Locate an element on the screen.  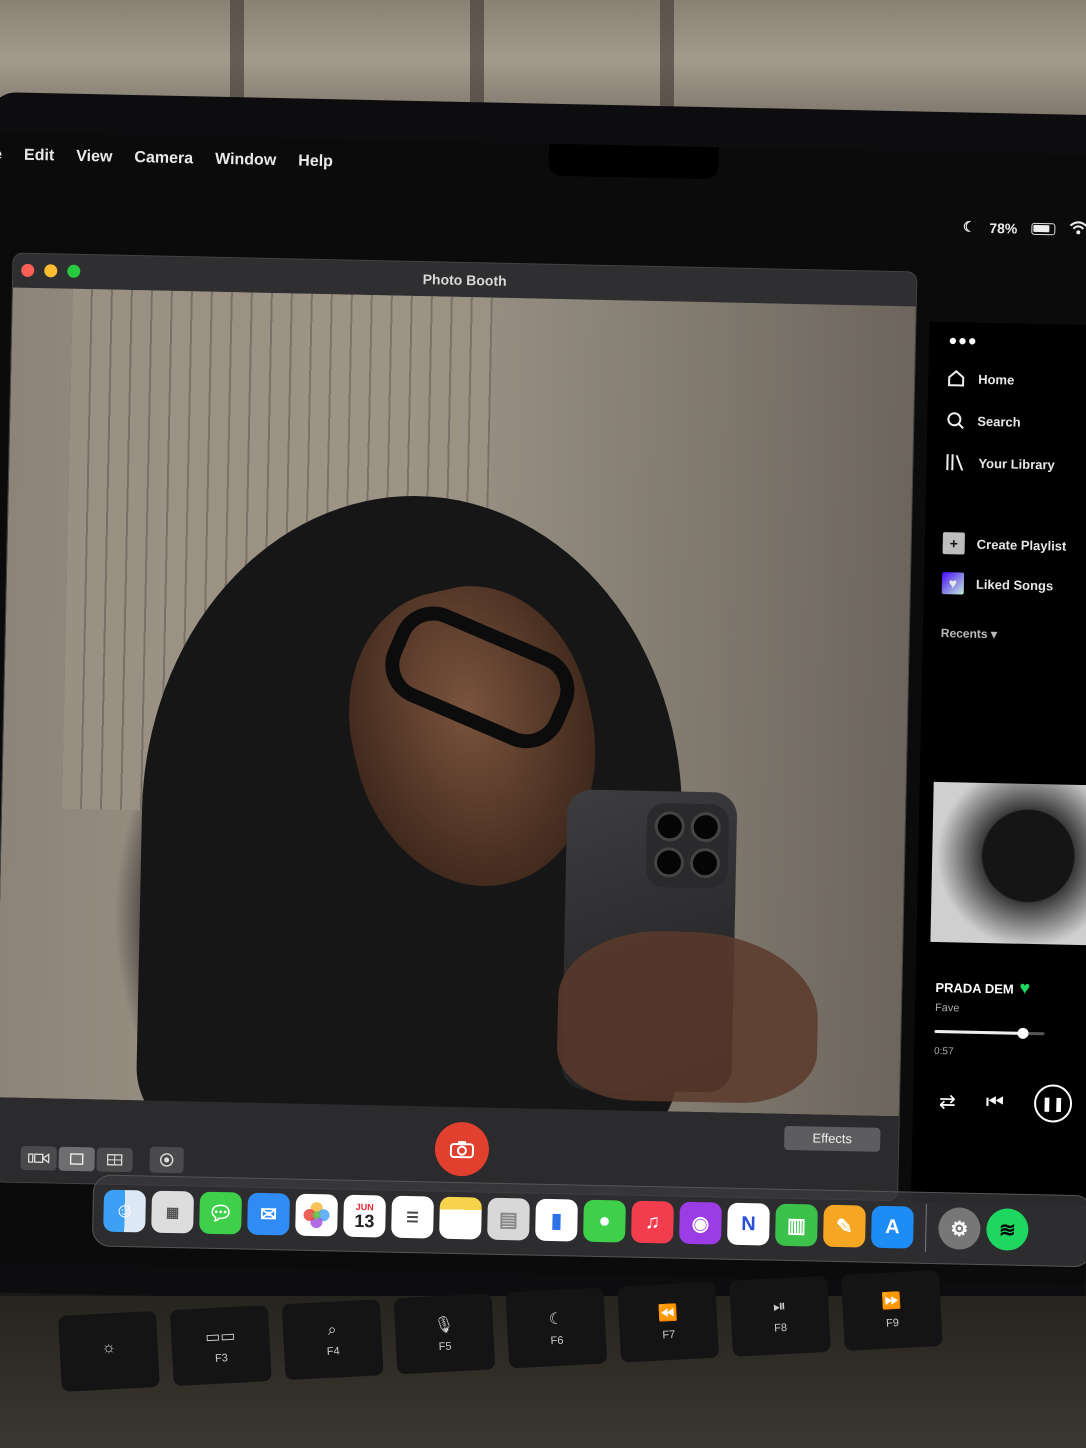
launchpad-icon: ▦ is located at coordinates (173, 1212).